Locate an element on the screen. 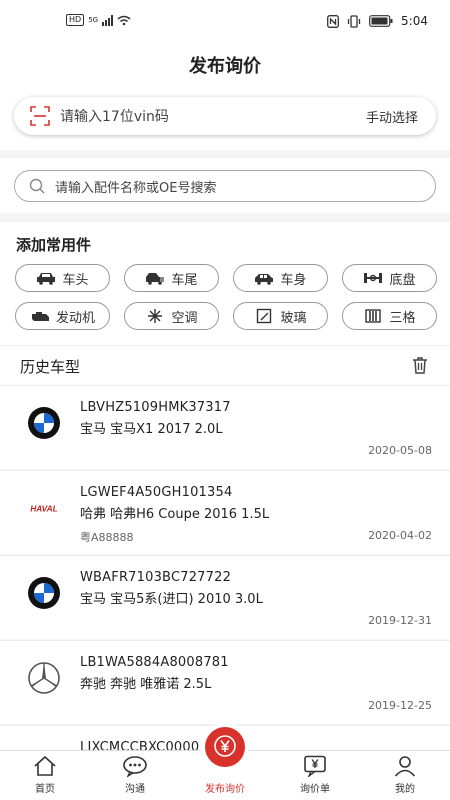 The height and width of the screenshot is (800, 450). tab-label: 沟通 is located at coordinates (135, 789).